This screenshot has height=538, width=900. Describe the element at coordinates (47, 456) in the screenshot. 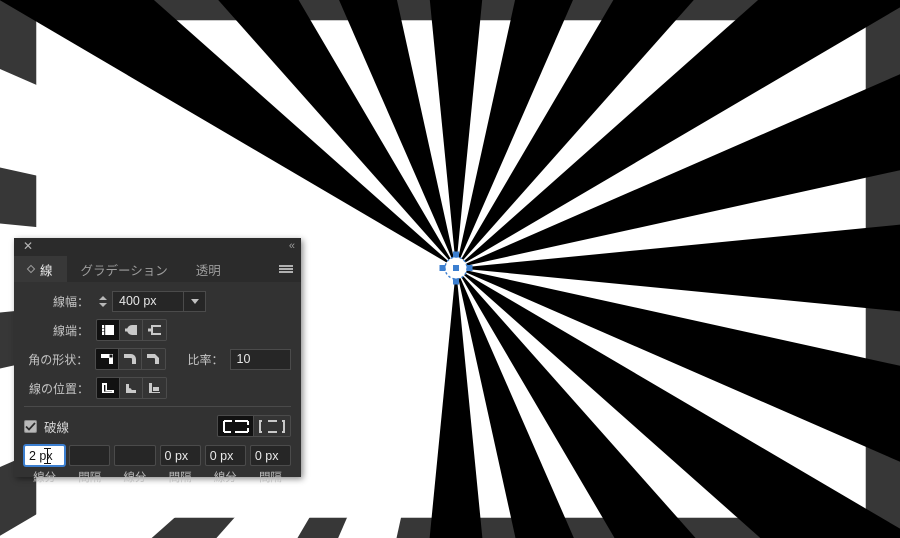

I see `text-cursor` at that location.